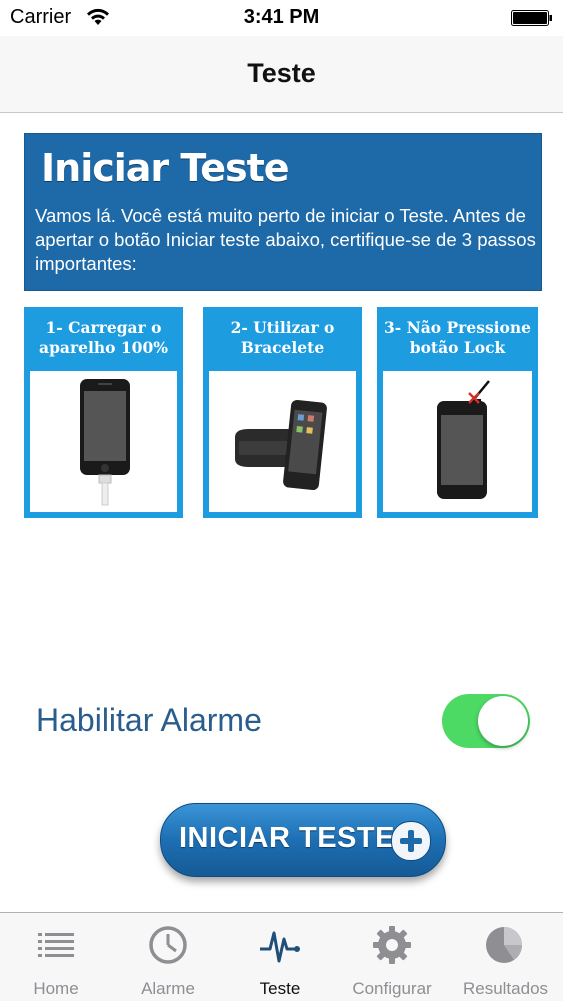 The width and height of the screenshot is (563, 1001). Describe the element at coordinates (56, 988) in the screenshot. I see `tab-label: Home` at that location.